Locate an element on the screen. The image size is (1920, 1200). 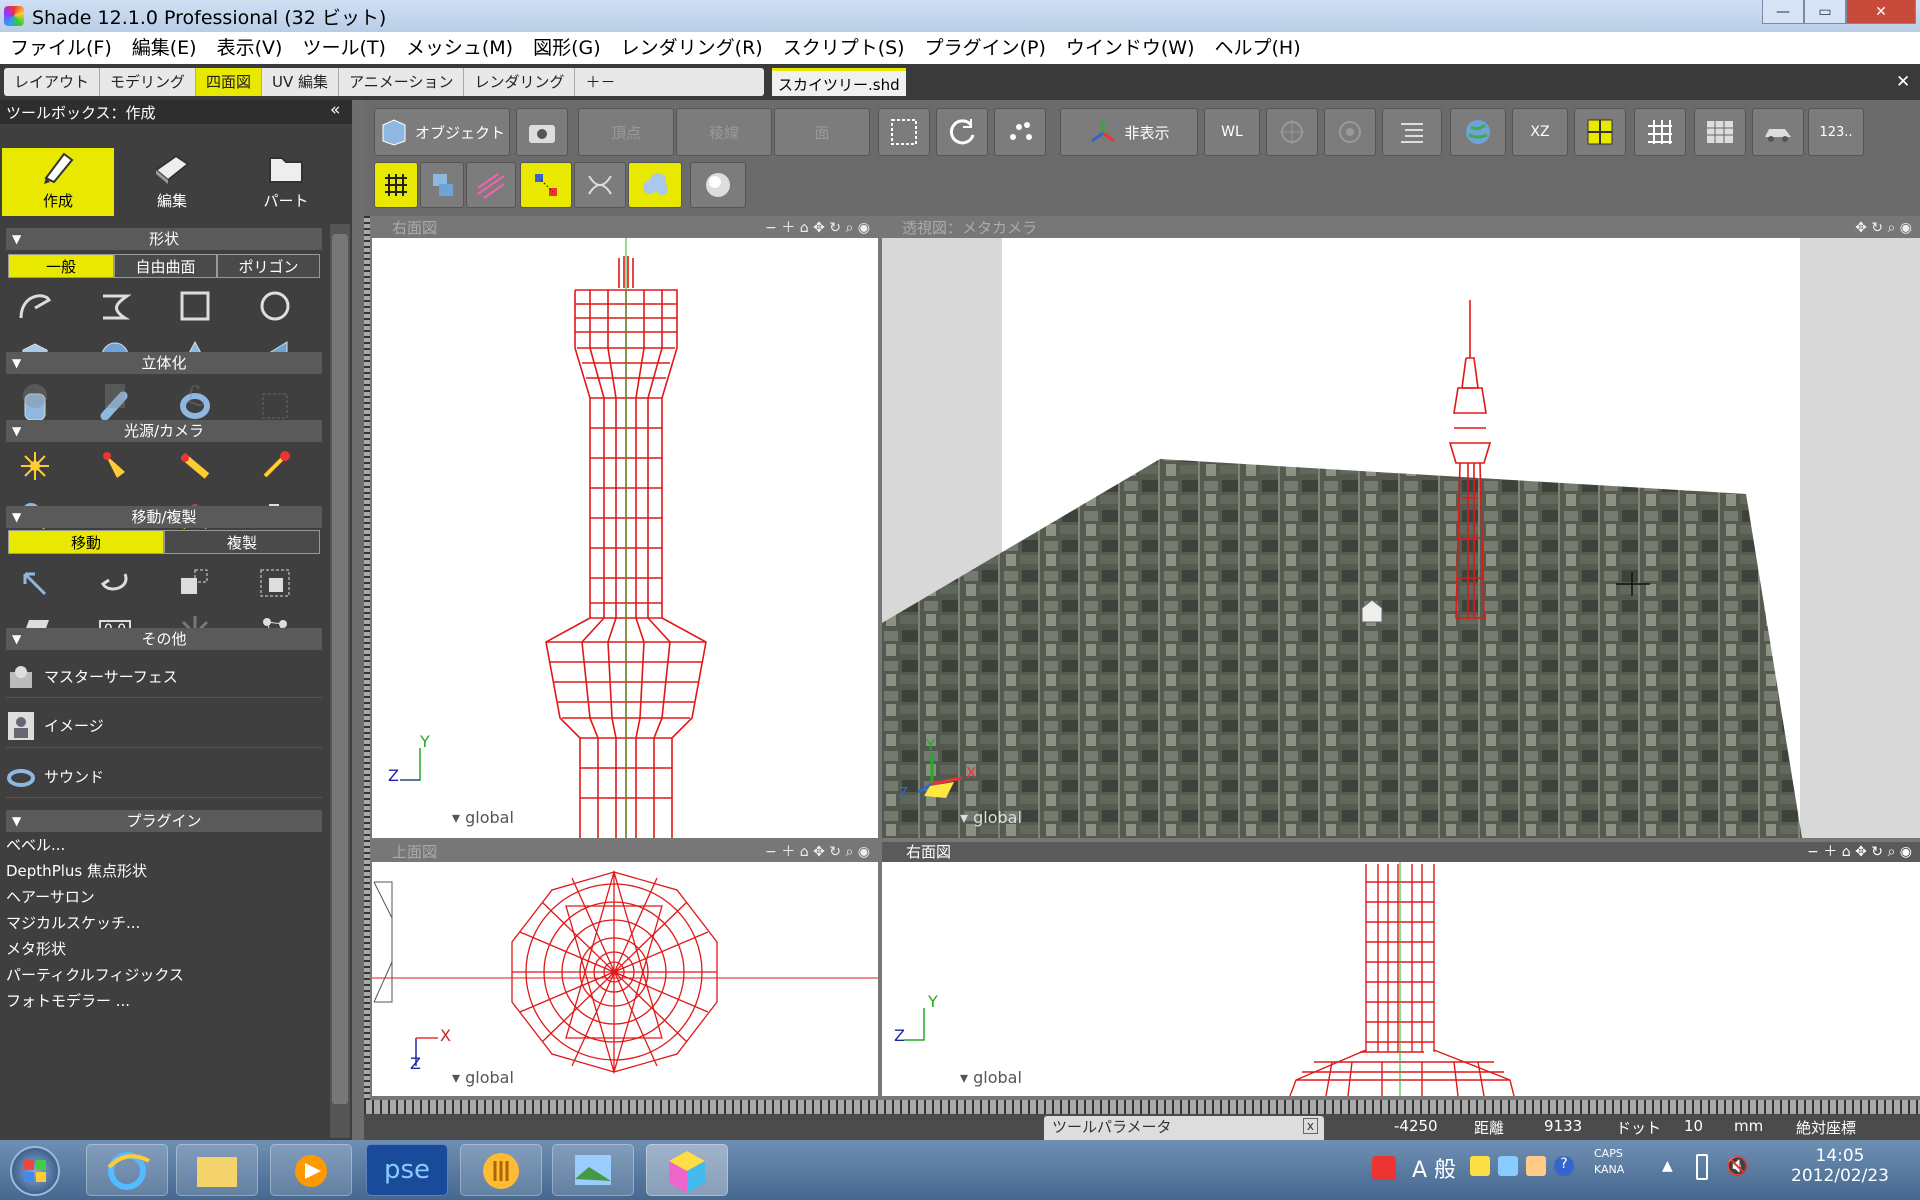
tray-ime-tool-icon is located at coordinates (1480, 1166).